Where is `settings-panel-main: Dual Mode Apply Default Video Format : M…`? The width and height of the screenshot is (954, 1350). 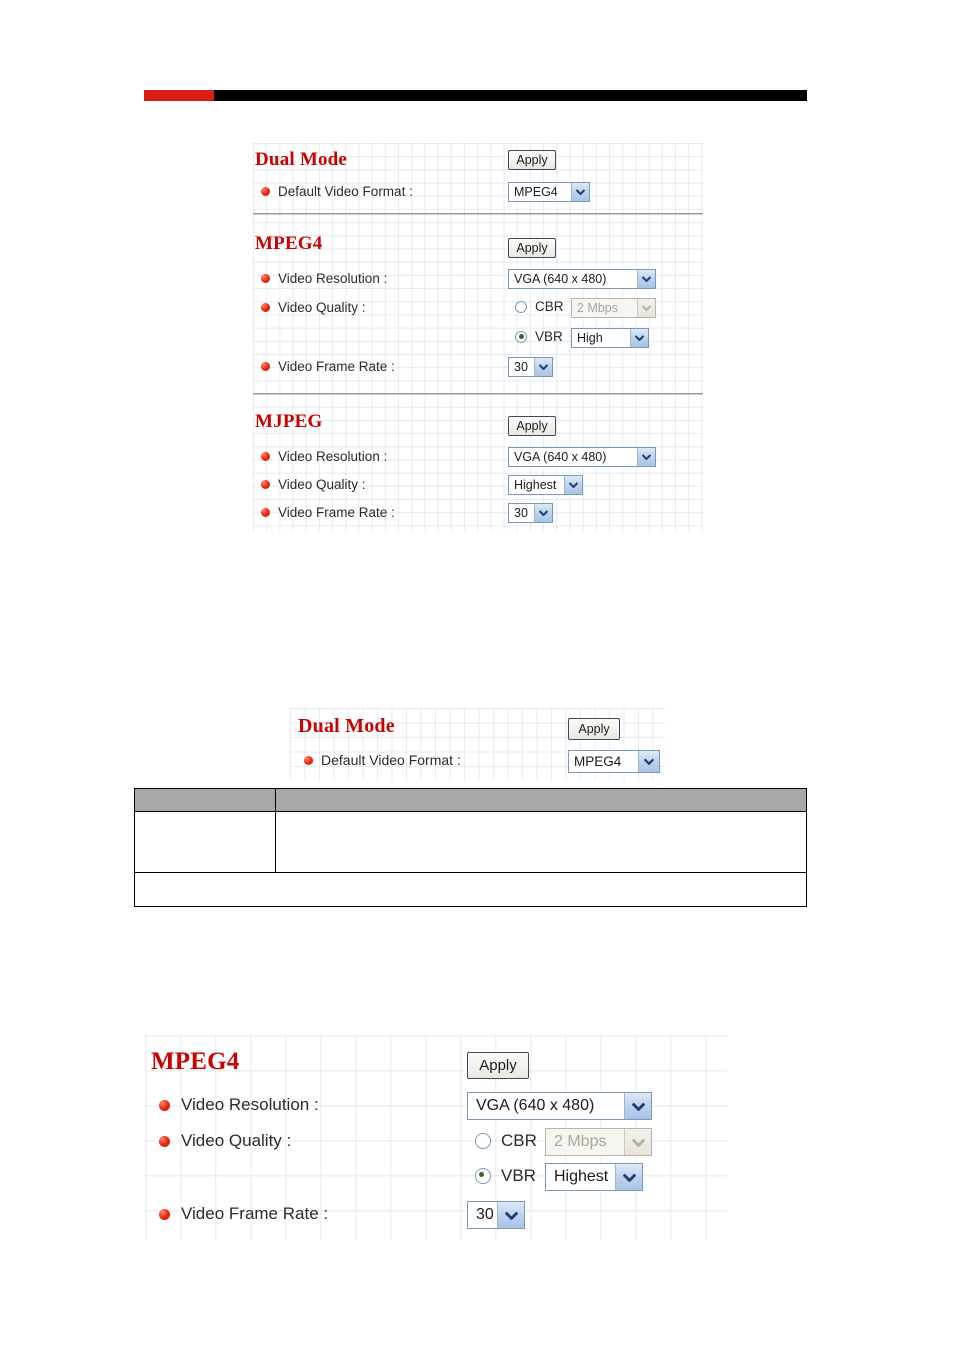
settings-panel-main: Dual Mode Apply Default Video Format : M… is located at coordinates (478, 337).